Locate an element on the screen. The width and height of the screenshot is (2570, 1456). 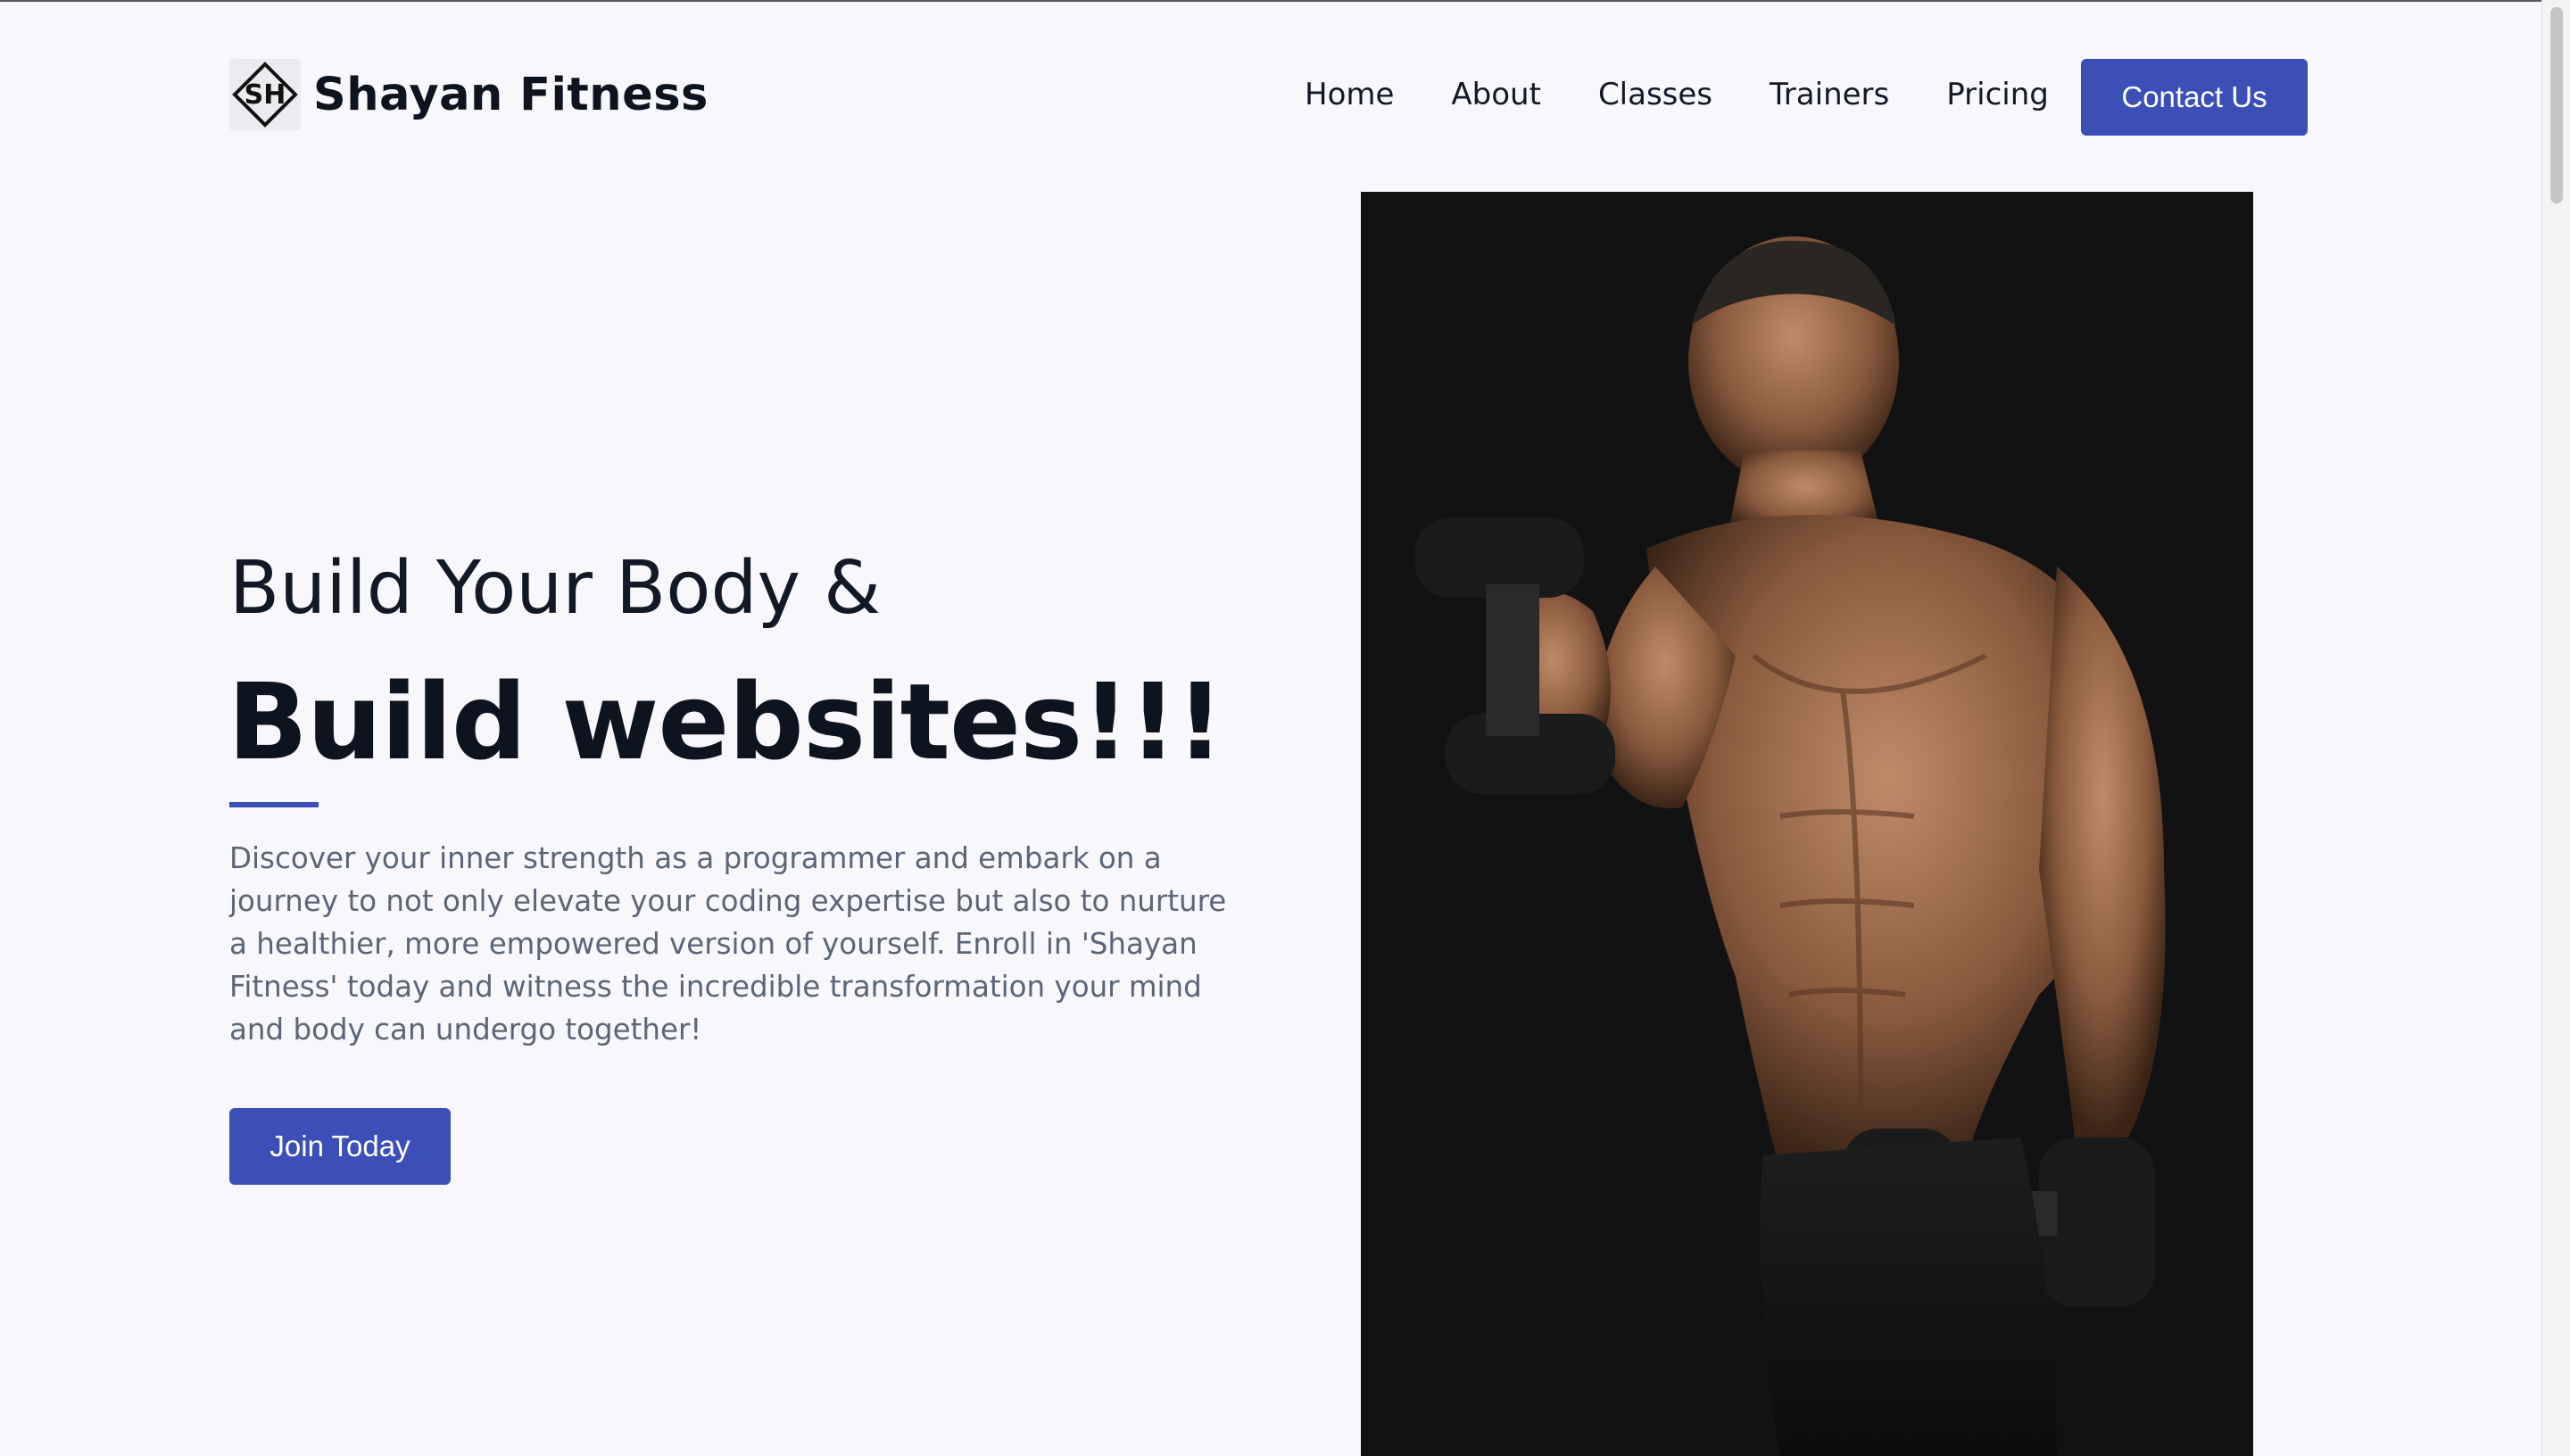
nav-trainers: Trainers is located at coordinates (1830, 94).